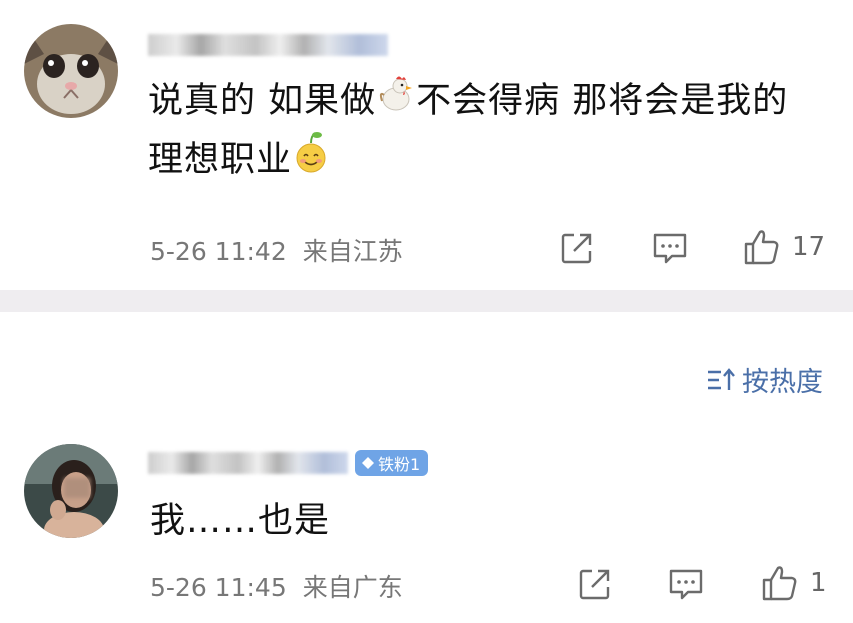  I want to click on comment-meta: 5-26 11:45 来自广东, so click(276, 586).